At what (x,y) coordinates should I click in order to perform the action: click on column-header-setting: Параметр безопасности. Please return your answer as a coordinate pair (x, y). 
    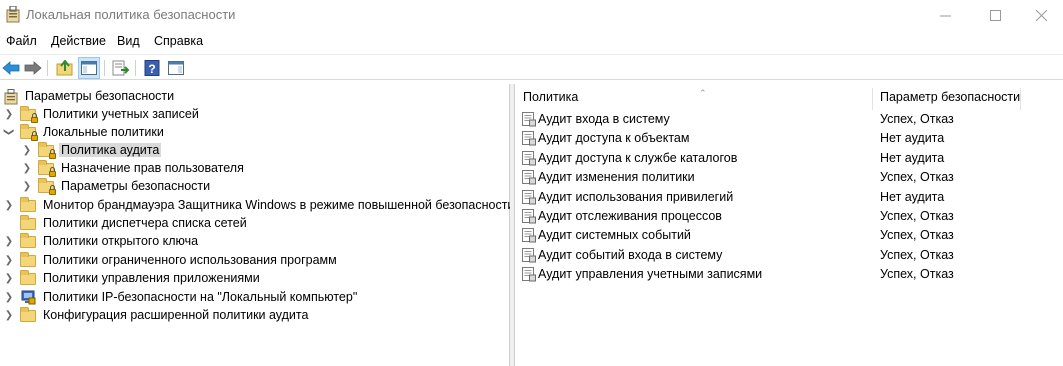
    Looking at the image, I should click on (950, 99).